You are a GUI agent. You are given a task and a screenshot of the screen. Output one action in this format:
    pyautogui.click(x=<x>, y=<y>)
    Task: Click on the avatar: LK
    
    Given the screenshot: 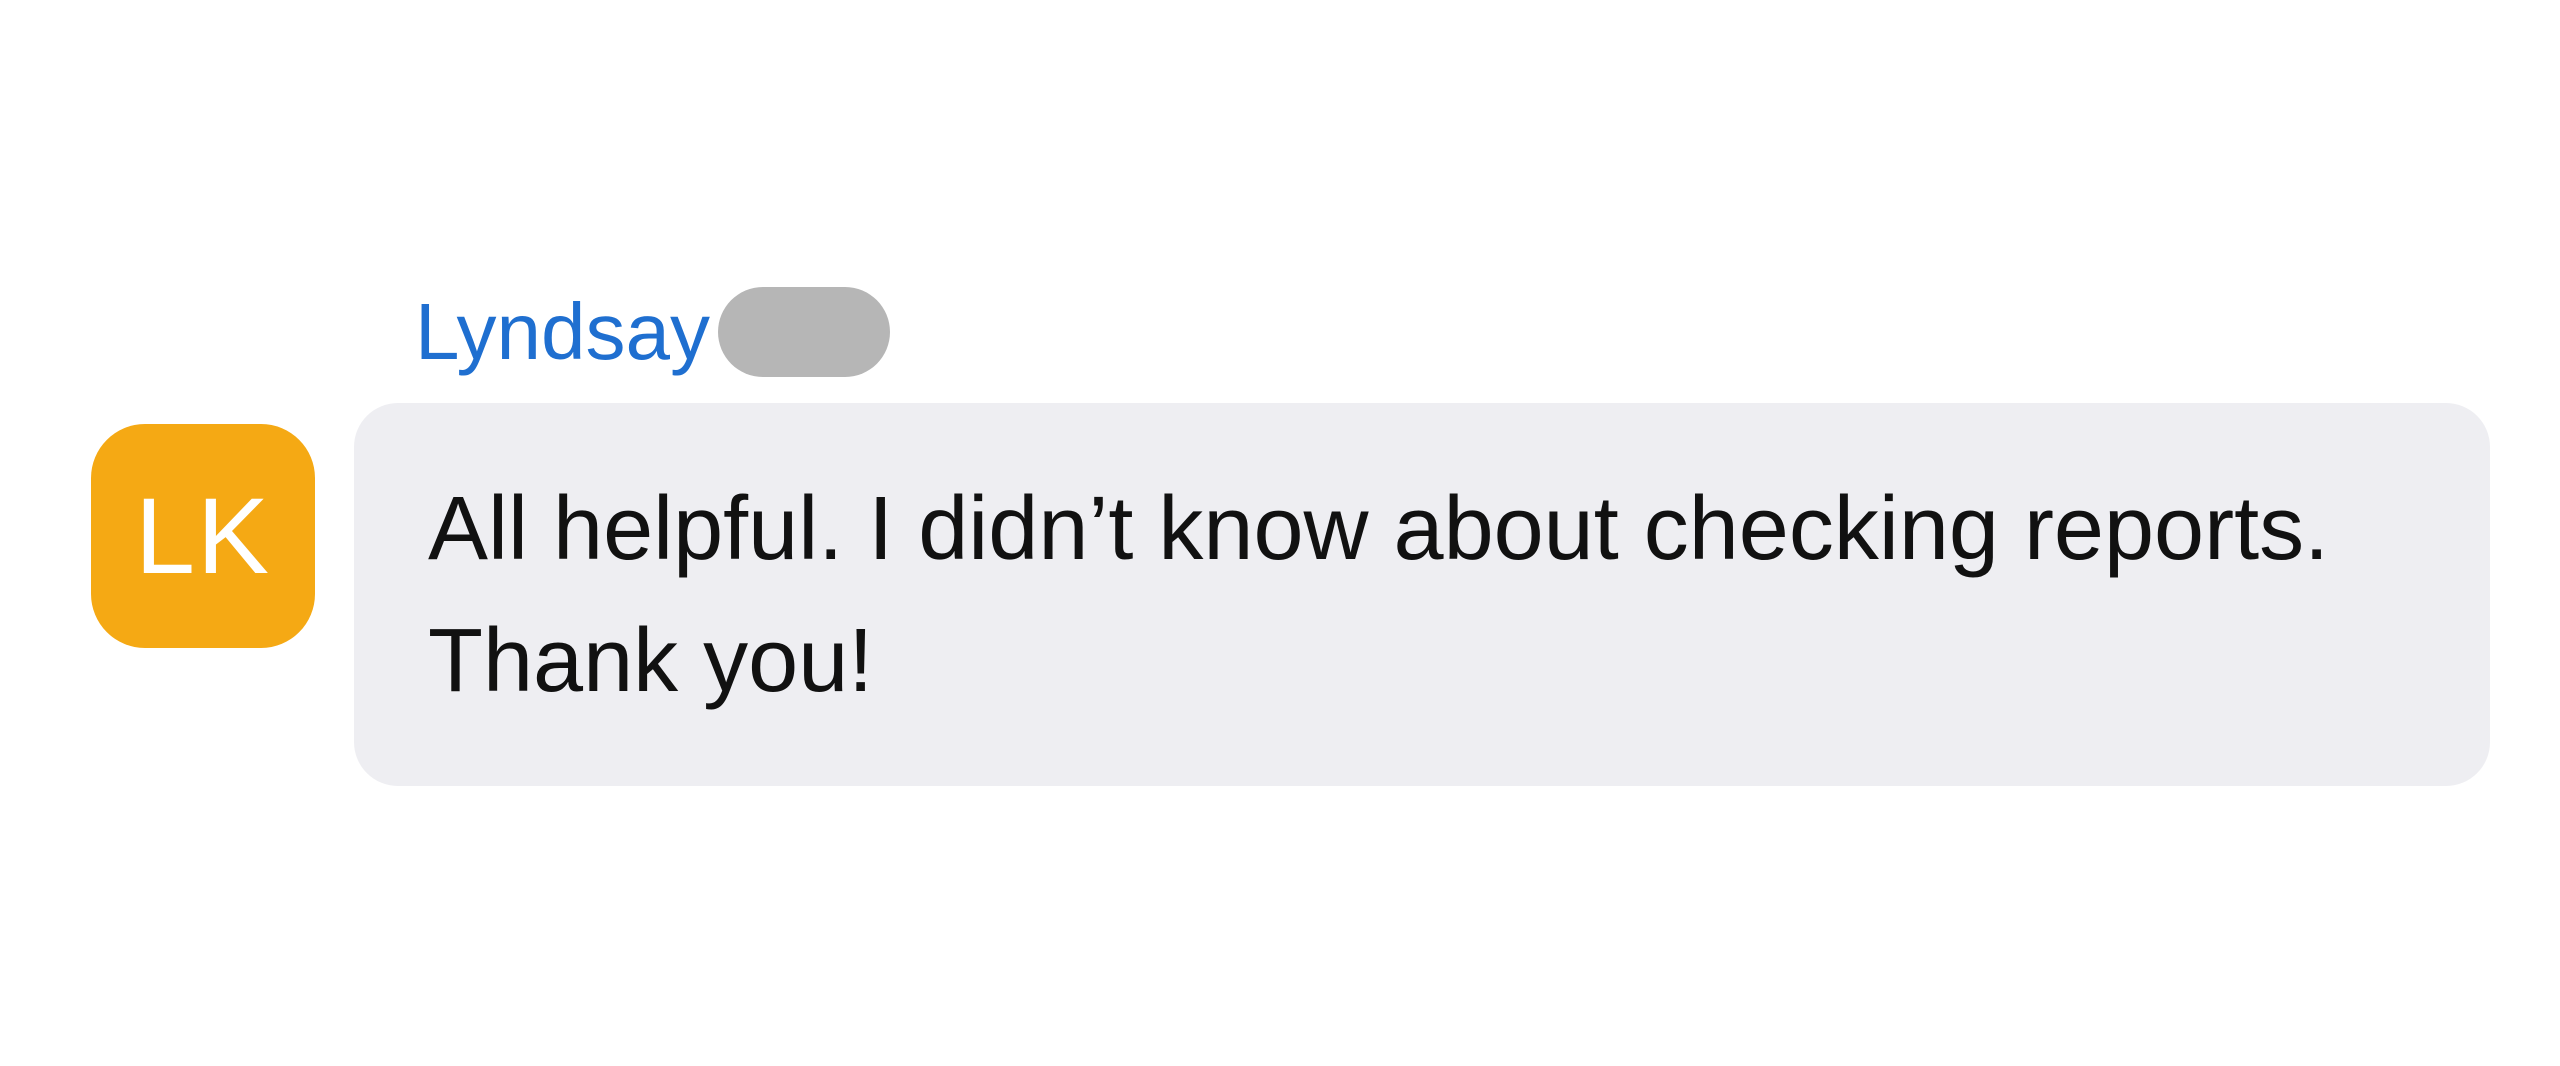 What is the action you would take?
    pyautogui.click(x=203, y=536)
    